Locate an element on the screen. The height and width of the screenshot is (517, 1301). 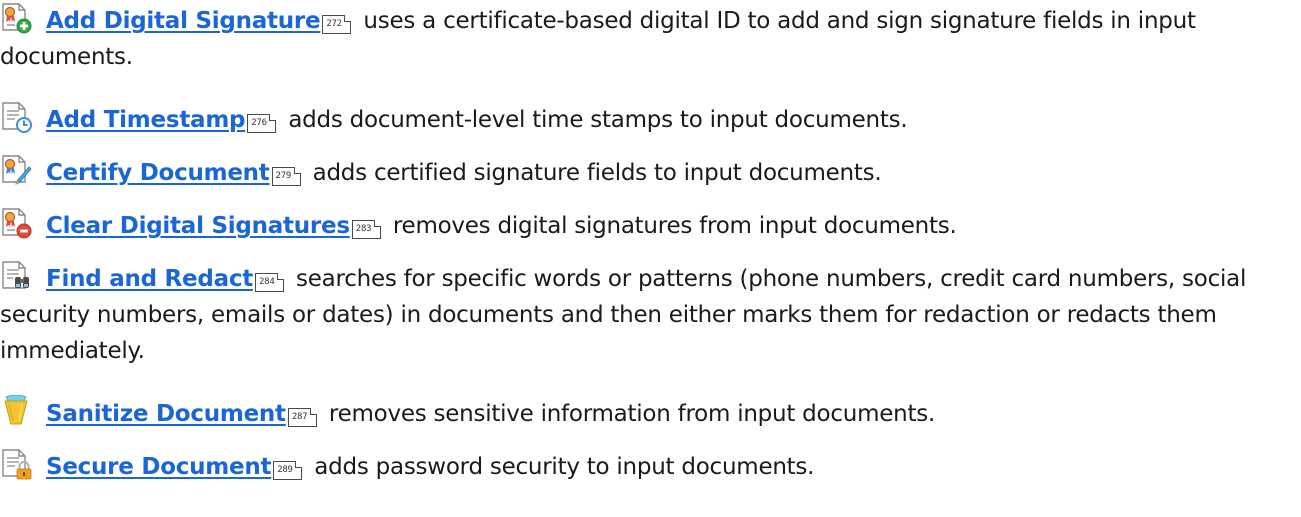
certify-document-icon is located at coordinates (16, 170).